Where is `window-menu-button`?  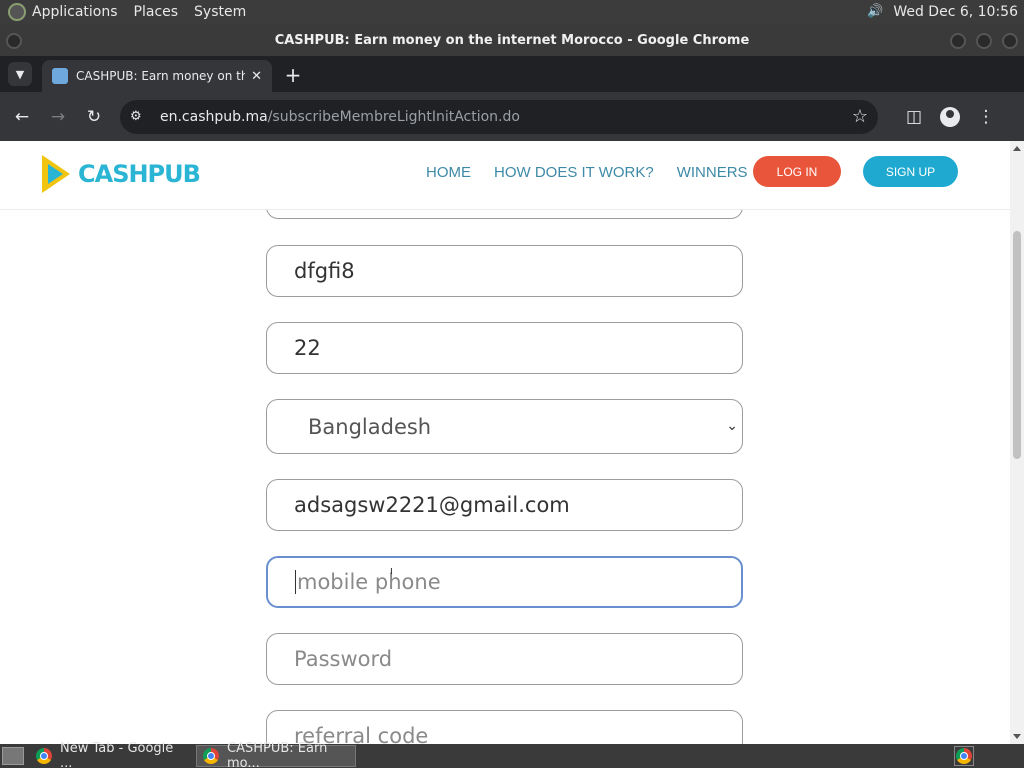 window-menu-button is located at coordinates (14, 41).